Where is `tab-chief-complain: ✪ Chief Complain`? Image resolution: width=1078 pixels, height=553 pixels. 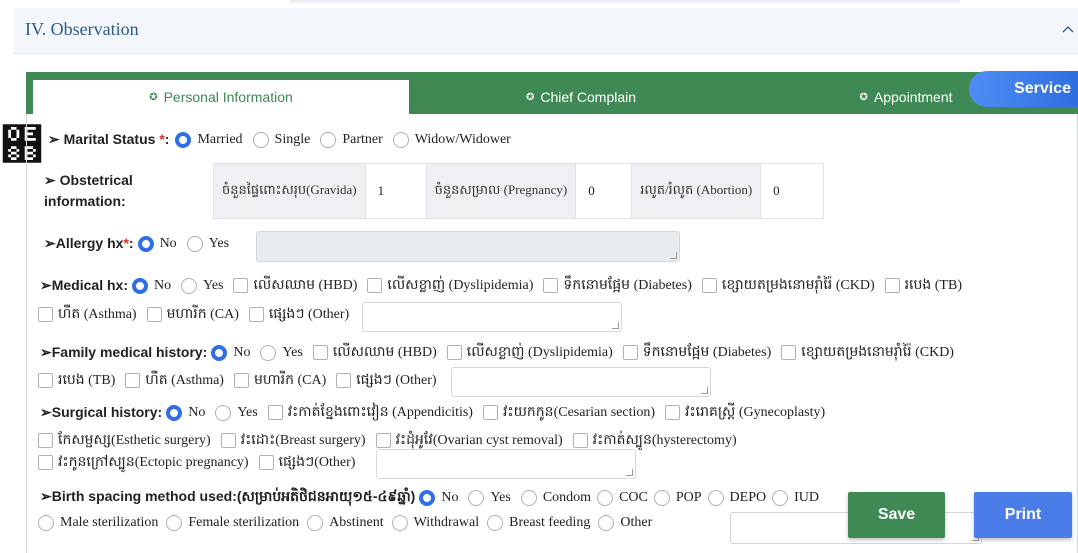
tab-chief-complain: ✪ Chief Complain is located at coordinates (581, 97).